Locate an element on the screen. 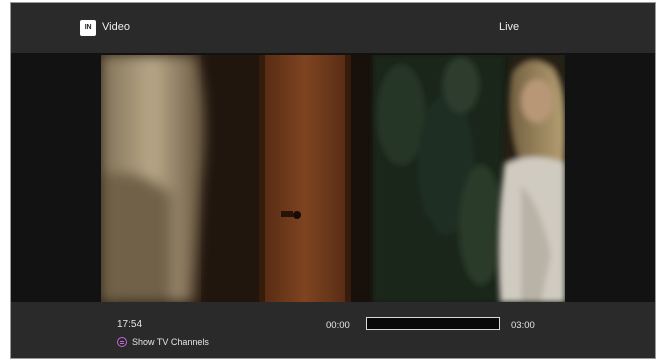  total-duration: 03:00 is located at coordinates (523, 325).